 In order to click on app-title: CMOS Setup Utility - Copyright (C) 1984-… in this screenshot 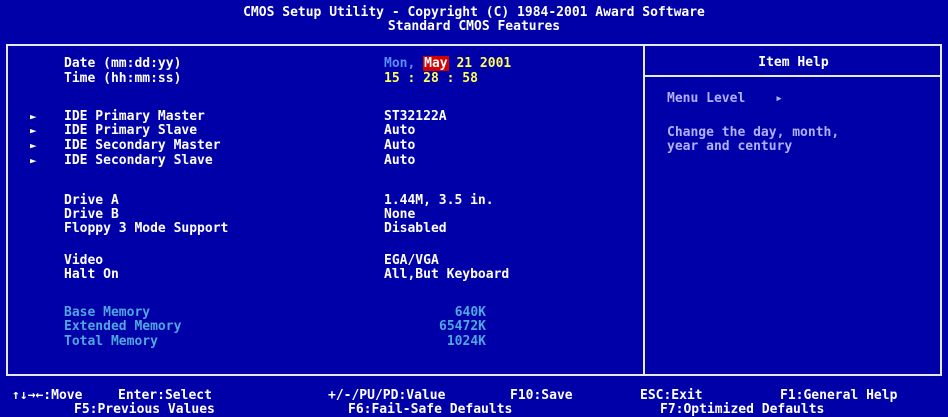, I will do `click(474, 12)`.